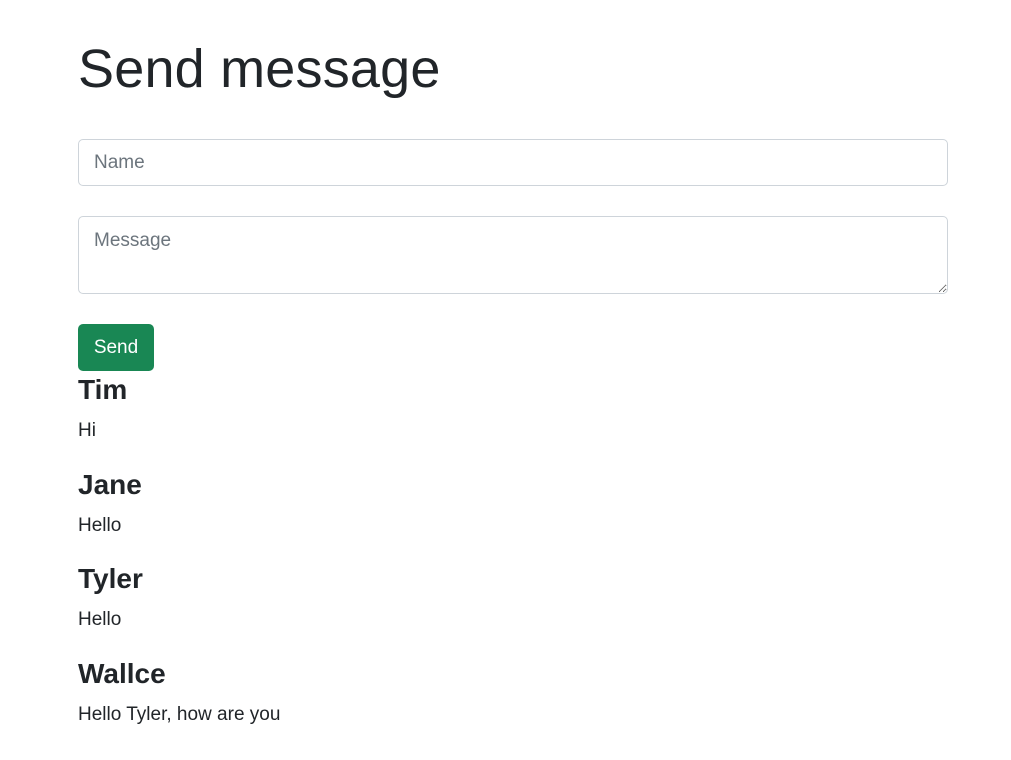  What do you see at coordinates (513, 608) in the screenshot?
I see `message-item: Tyler Hello` at bounding box center [513, 608].